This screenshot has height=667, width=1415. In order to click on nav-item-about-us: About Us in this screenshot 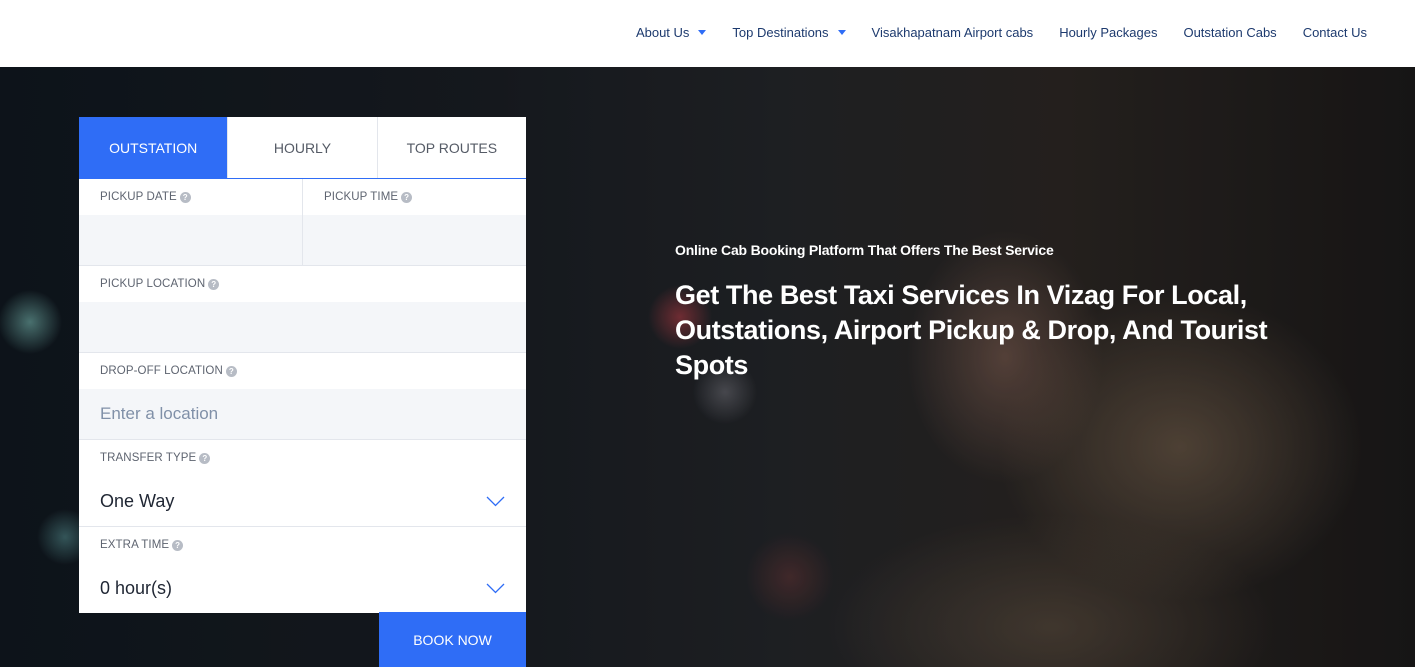, I will do `click(671, 32)`.